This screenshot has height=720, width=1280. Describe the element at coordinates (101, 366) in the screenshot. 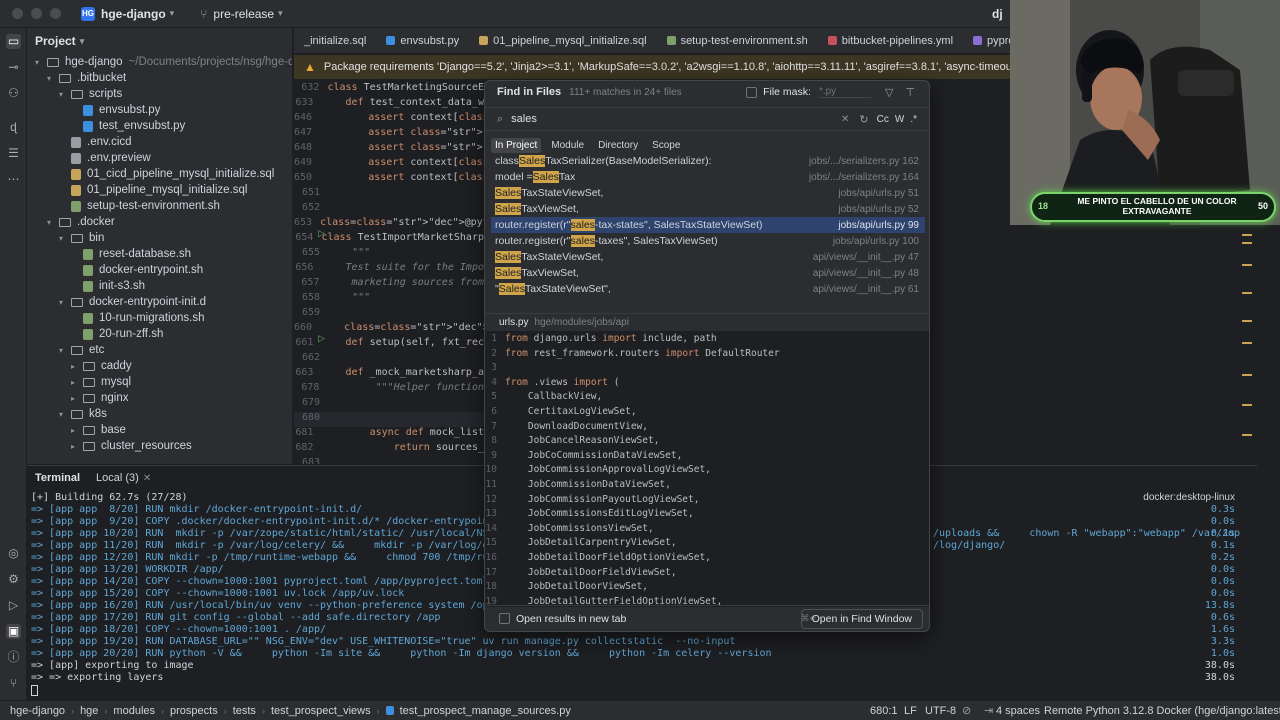

I see `tree-item: ▸ caddy` at that location.